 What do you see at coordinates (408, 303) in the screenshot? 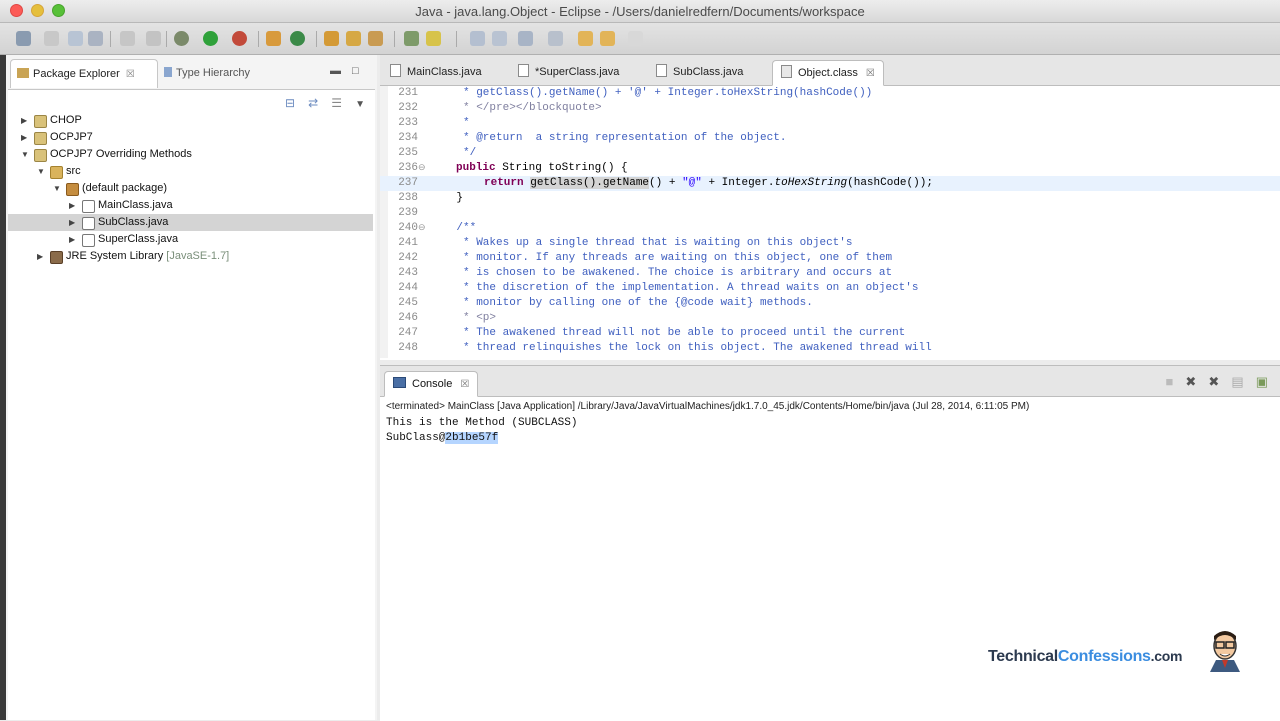
I see `line-number: 245` at bounding box center [408, 303].